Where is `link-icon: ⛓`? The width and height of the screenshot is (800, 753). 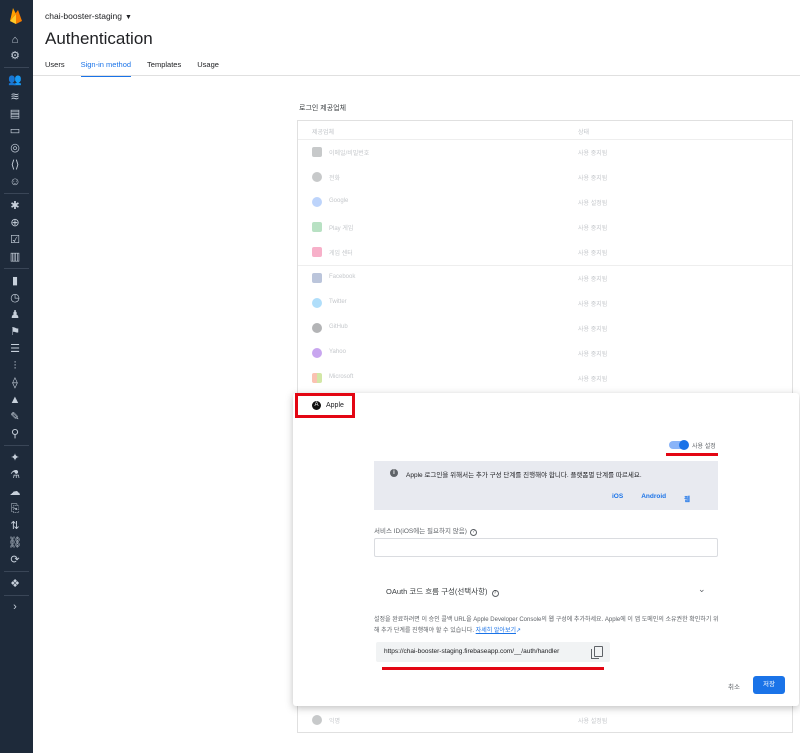
link-icon: ⛓ is located at coordinates (15, 543).